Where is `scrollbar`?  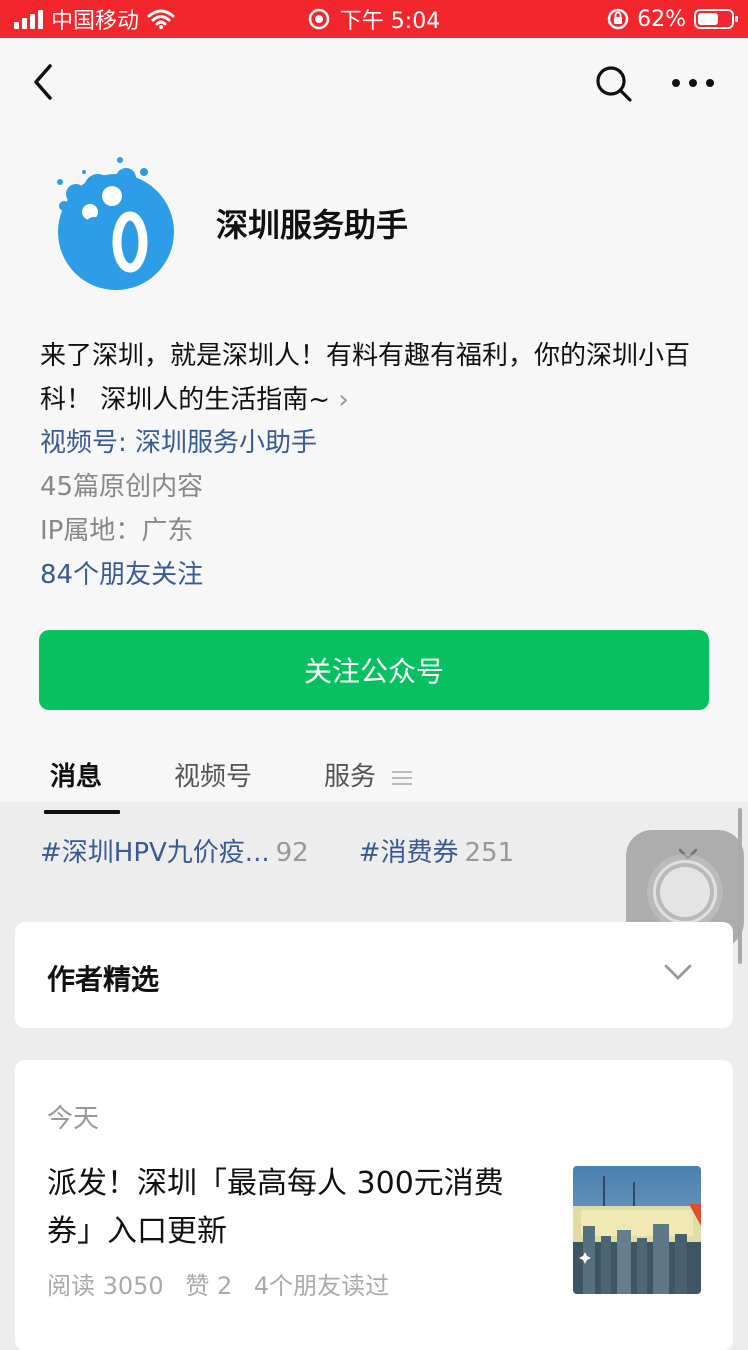 scrollbar is located at coordinates (740, 886).